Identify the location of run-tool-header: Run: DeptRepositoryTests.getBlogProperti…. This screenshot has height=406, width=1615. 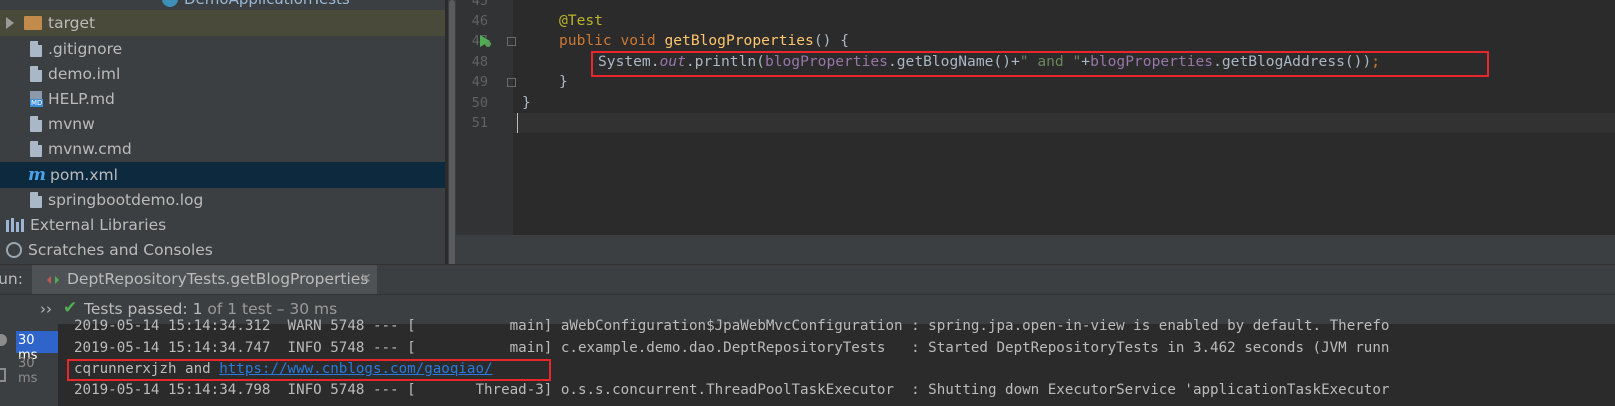
(807, 279).